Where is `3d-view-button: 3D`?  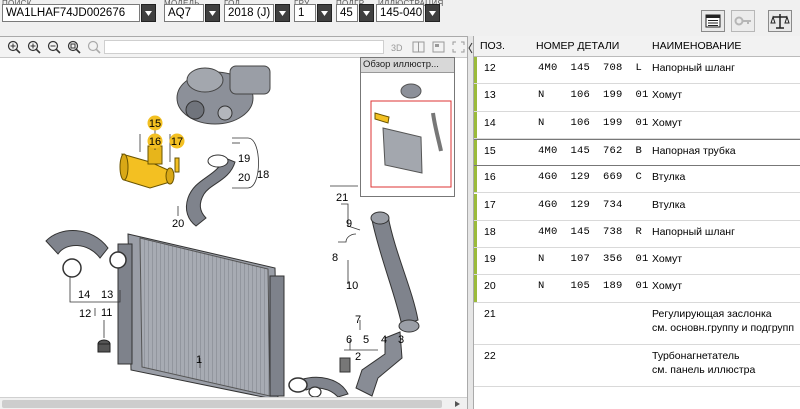 3d-view-button: 3D is located at coordinates (398, 47).